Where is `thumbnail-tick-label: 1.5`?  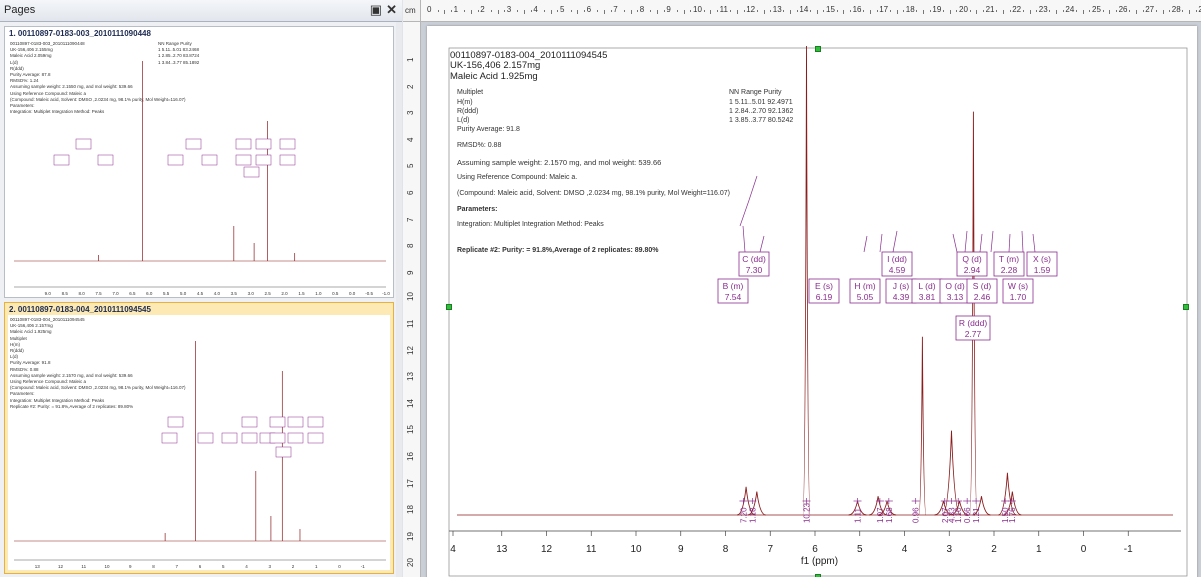
thumbnail-tick-label: 1.5 is located at coordinates (301, 293).